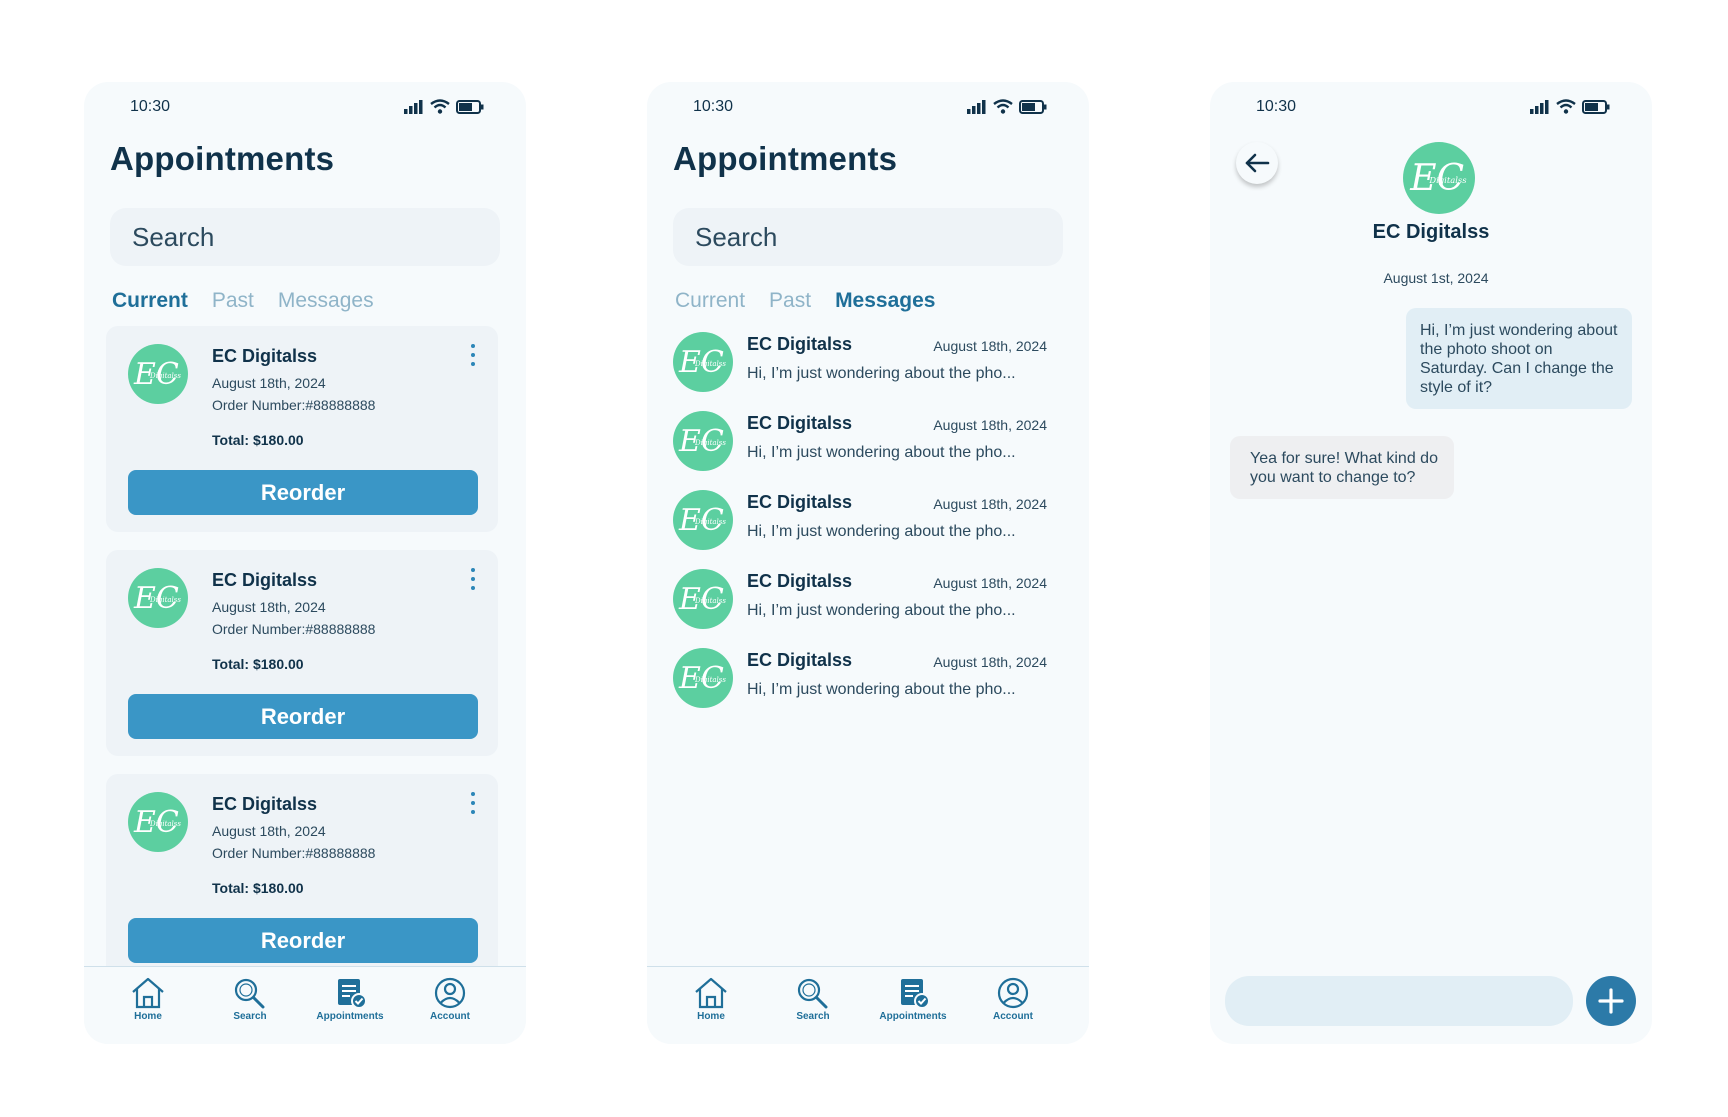 Image resolution: width=1728 pixels, height=1117 pixels. Describe the element at coordinates (1399, 1001) in the screenshot. I see `message-input` at that location.